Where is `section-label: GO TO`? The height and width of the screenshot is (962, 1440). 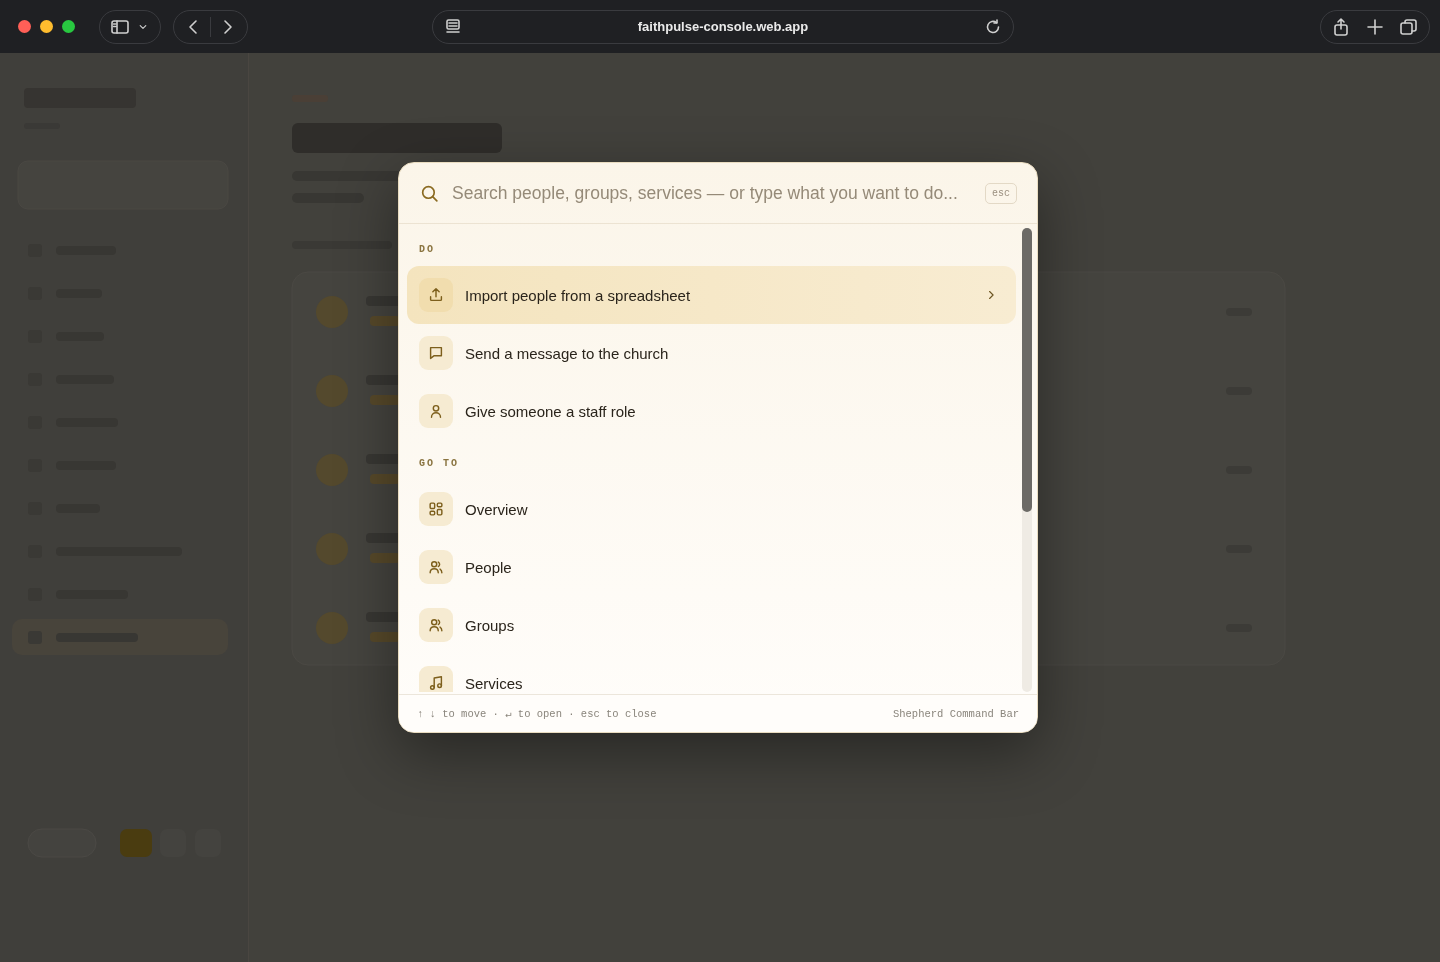 section-label: GO TO is located at coordinates (439, 464).